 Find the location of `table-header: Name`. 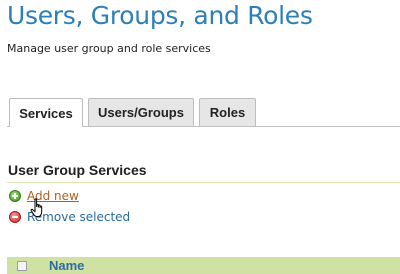

table-header: Name is located at coordinates (203, 265).